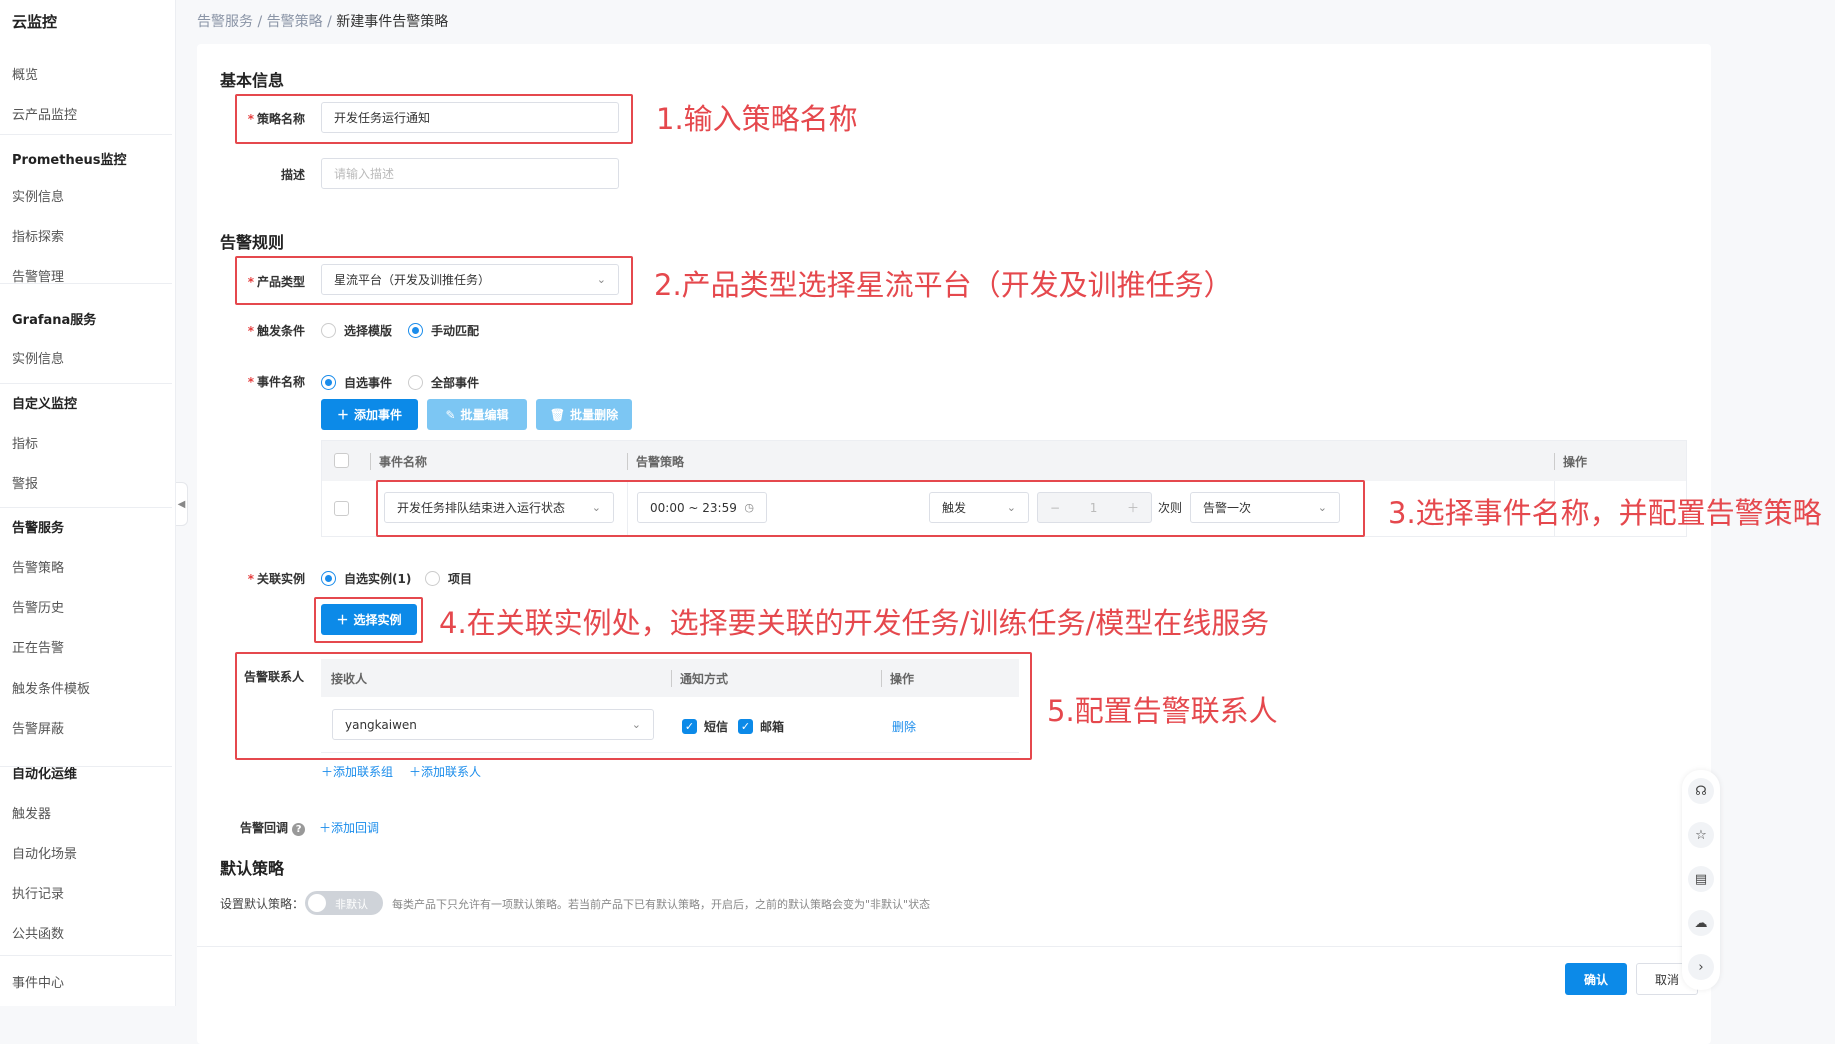 The width and height of the screenshot is (1835, 1044). What do you see at coordinates (1701, 791) in the screenshot?
I see `headset-icon: ☊` at bounding box center [1701, 791].